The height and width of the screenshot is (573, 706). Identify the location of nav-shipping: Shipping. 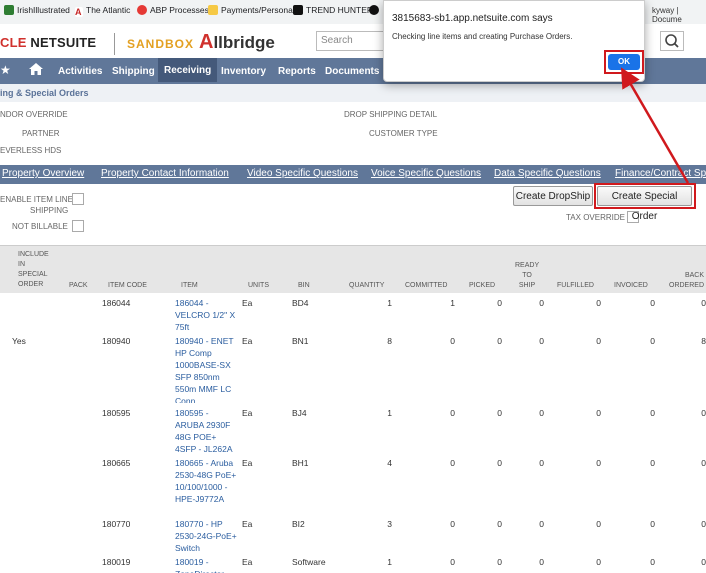
(133, 71).